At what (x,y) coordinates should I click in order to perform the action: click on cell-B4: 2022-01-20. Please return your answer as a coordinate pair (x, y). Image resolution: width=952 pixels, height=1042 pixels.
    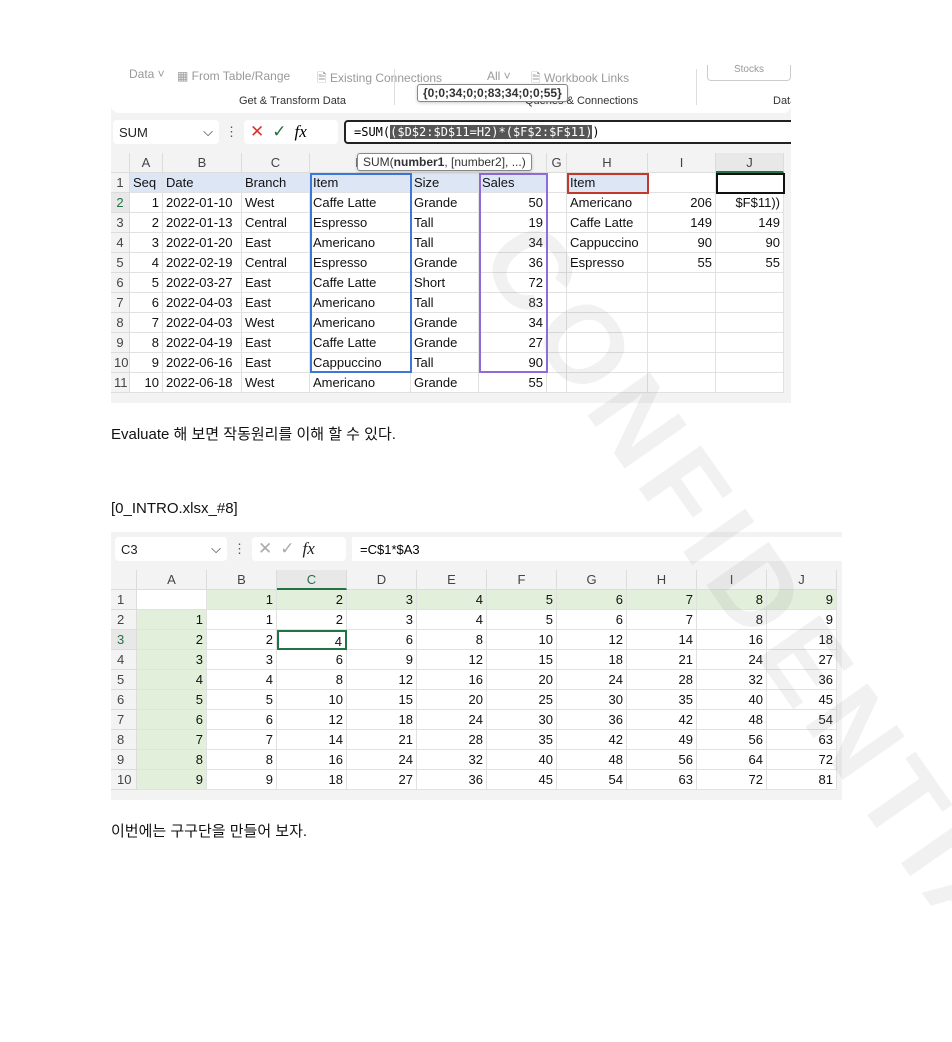
    Looking at the image, I should click on (202, 243).